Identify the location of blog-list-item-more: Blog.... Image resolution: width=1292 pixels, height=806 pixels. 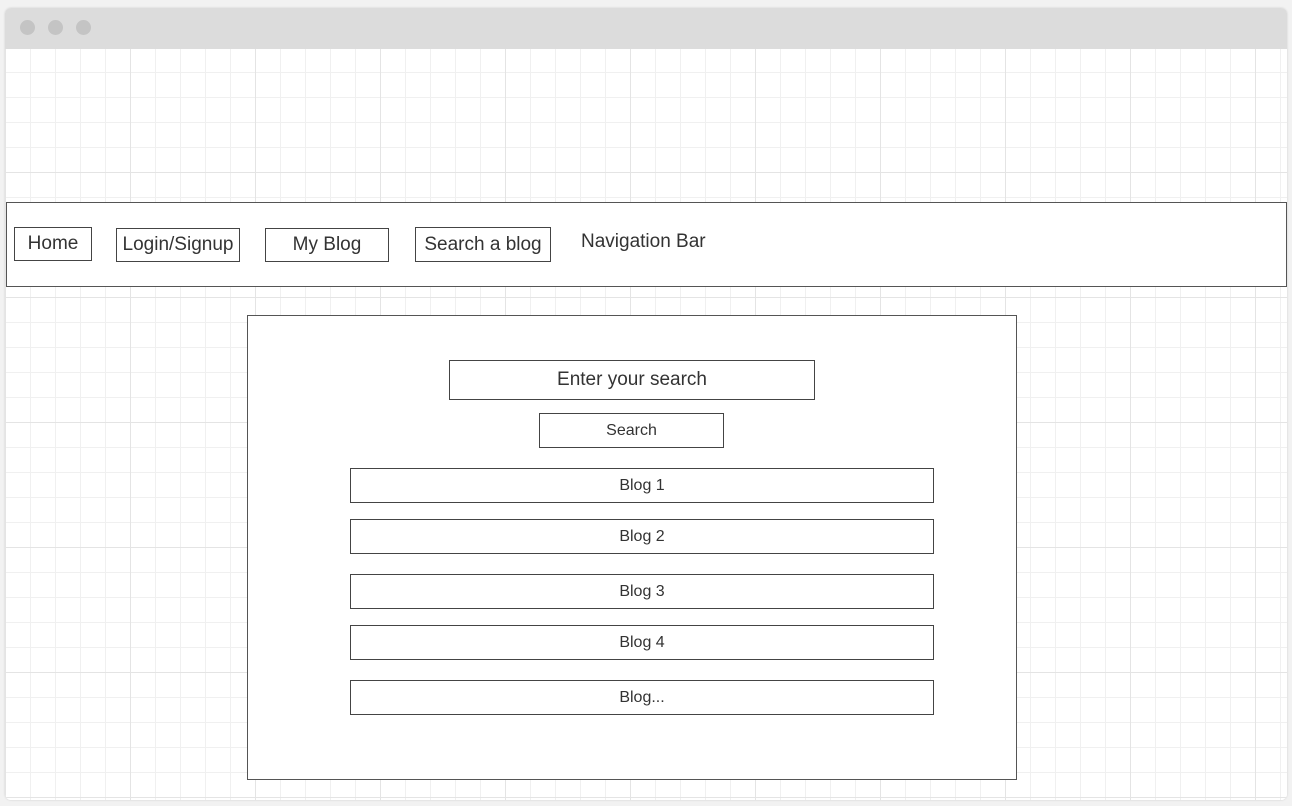
(642, 697).